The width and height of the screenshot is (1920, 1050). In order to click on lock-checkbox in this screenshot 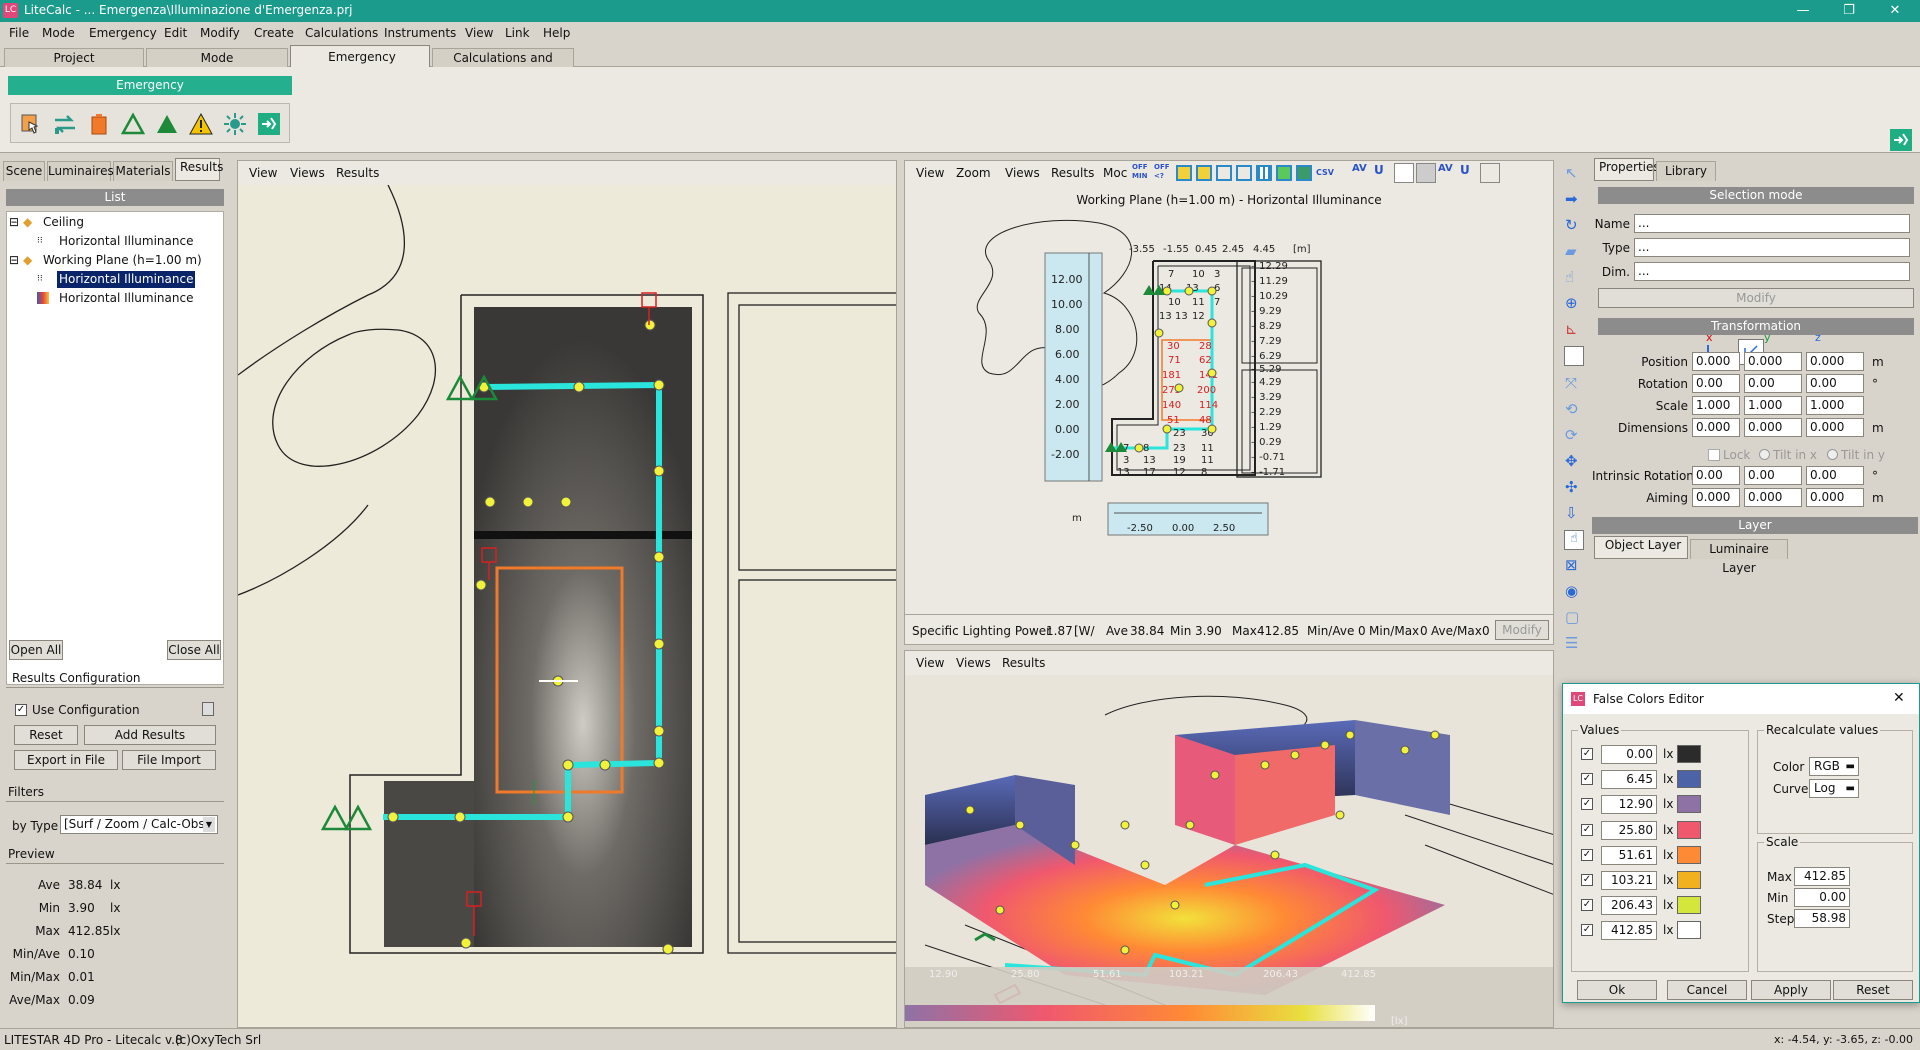, I will do `click(1714, 455)`.